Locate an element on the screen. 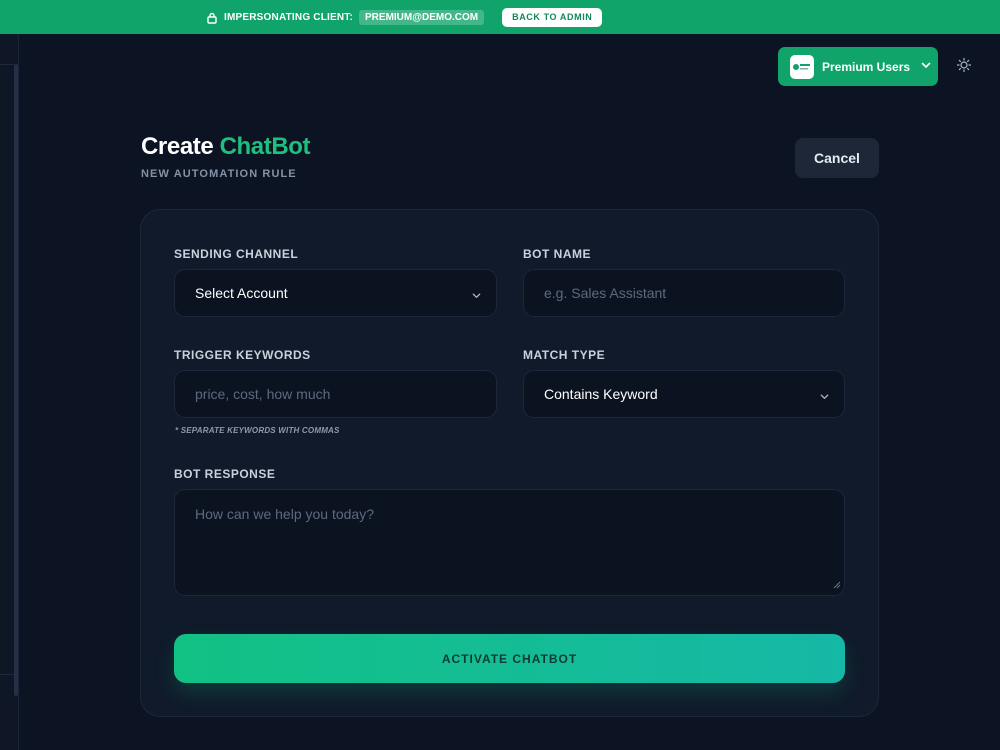 This screenshot has width=1000, height=750. impersonation-label: IMPERSONATING CLIENT: is located at coordinates (289, 17).